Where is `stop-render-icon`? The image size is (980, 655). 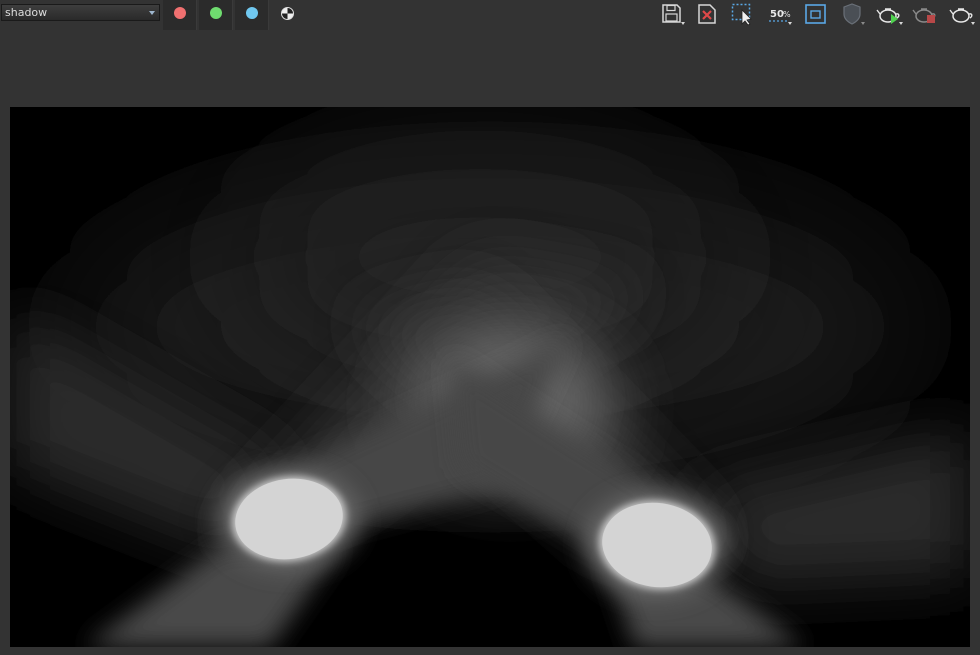
stop-render-icon is located at coordinates (924, 15).